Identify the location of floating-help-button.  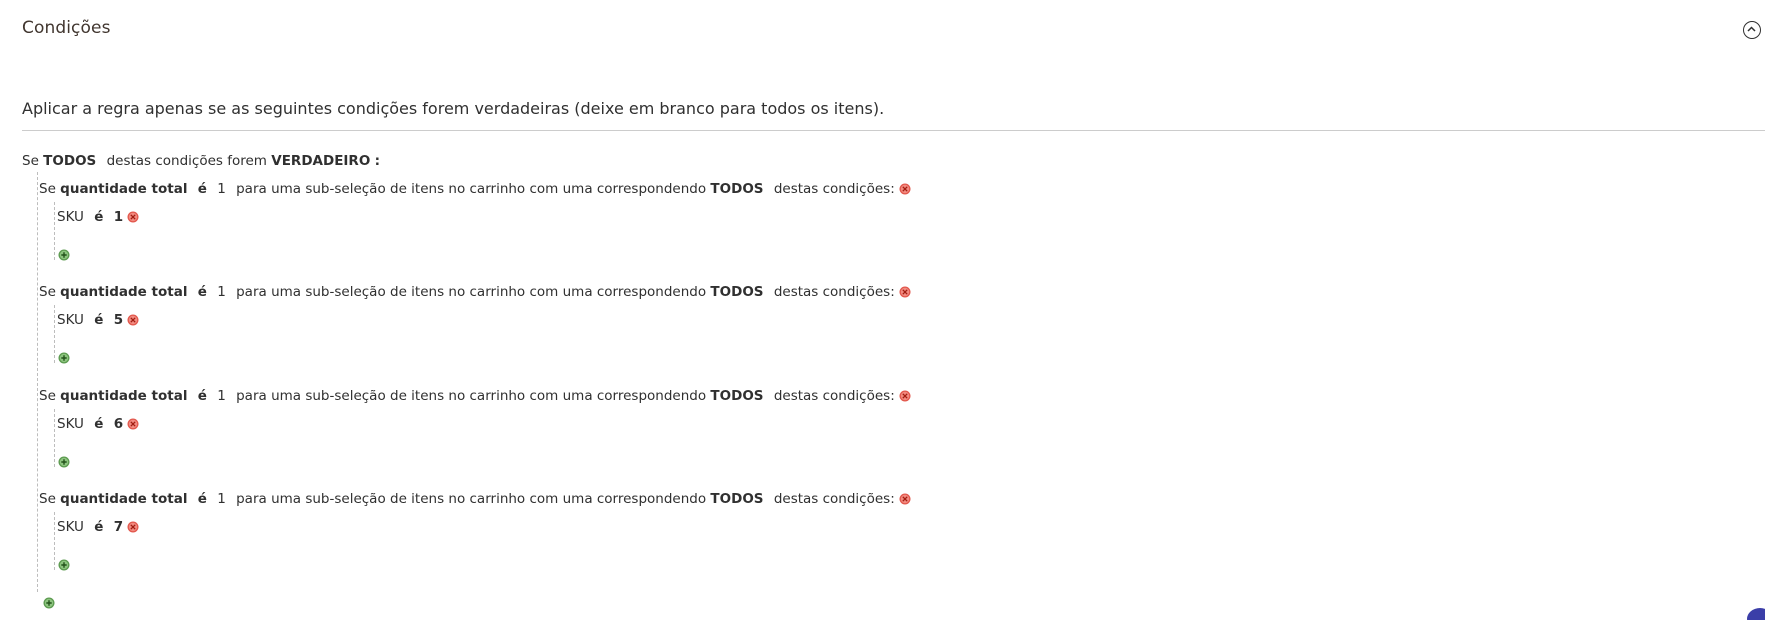
(1756, 614).